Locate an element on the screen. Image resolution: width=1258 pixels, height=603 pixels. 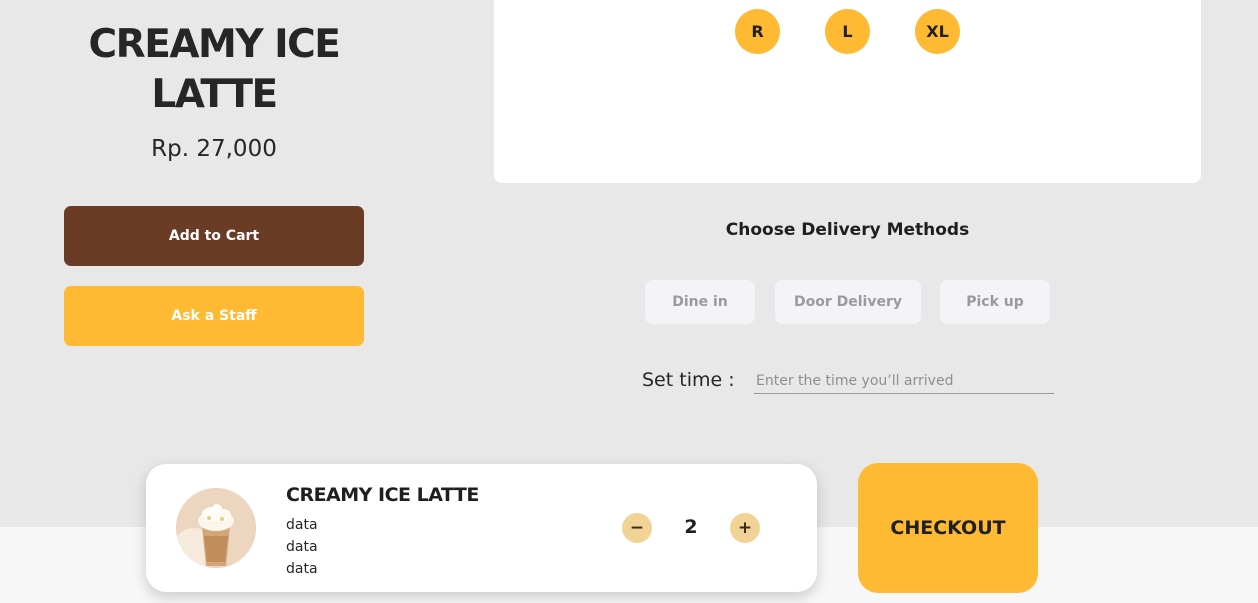
size-xl-button: XL is located at coordinates (937, 31).